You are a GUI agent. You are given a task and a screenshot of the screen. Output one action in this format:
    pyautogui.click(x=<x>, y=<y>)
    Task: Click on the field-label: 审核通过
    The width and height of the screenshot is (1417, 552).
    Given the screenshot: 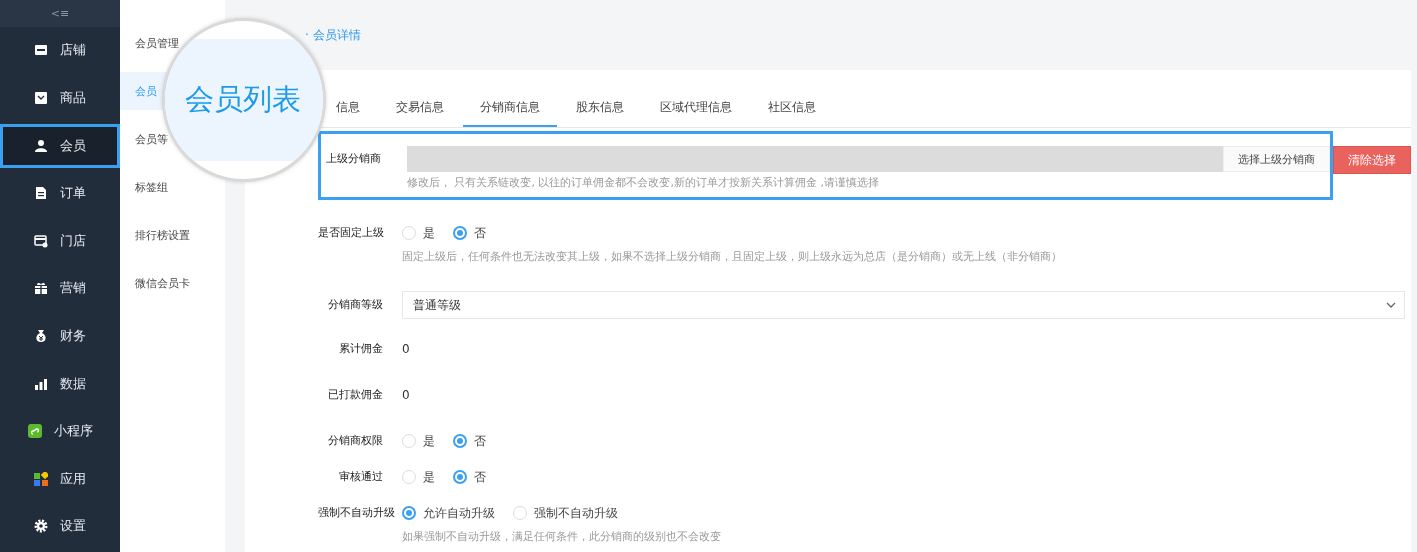 What is the action you would take?
    pyautogui.click(x=361, y=477)
    